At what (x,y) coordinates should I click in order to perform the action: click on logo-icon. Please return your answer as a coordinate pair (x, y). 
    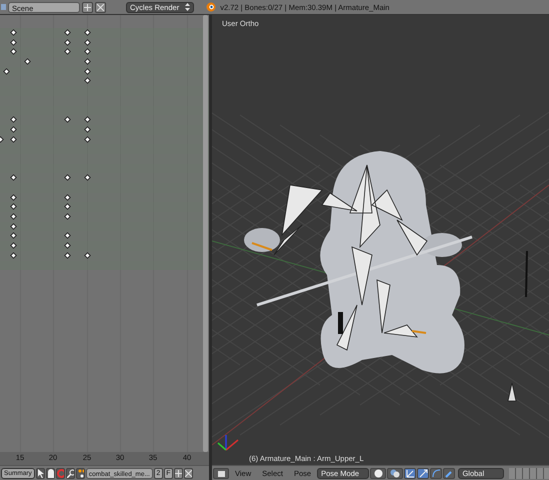
    Looking at the image, I should click on (211, 7).